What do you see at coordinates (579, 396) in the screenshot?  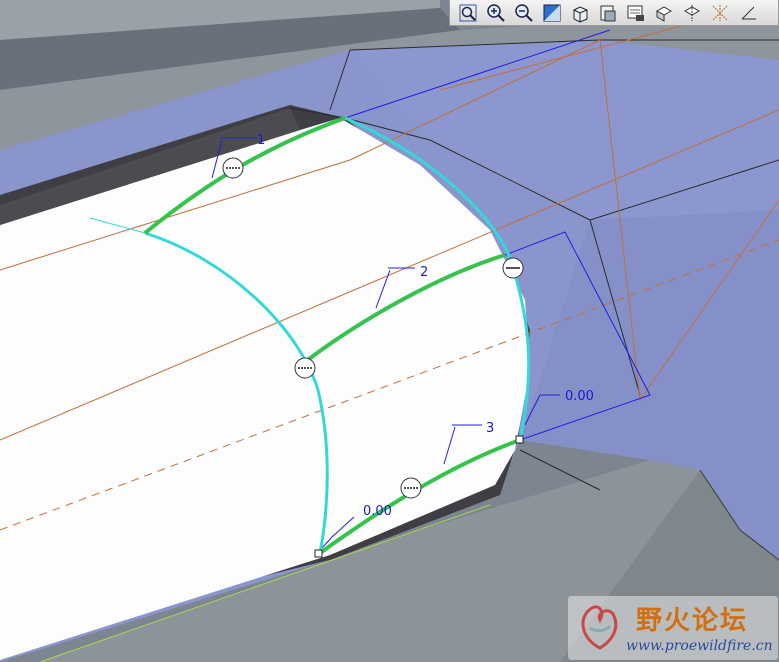 I see `dimension-value-right: 0.00` at bounding box center [579, 396].